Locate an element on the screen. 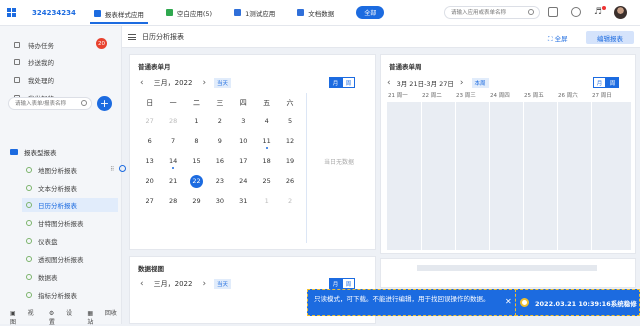  calendar-day: 30 is located at coordinates (219, 201).